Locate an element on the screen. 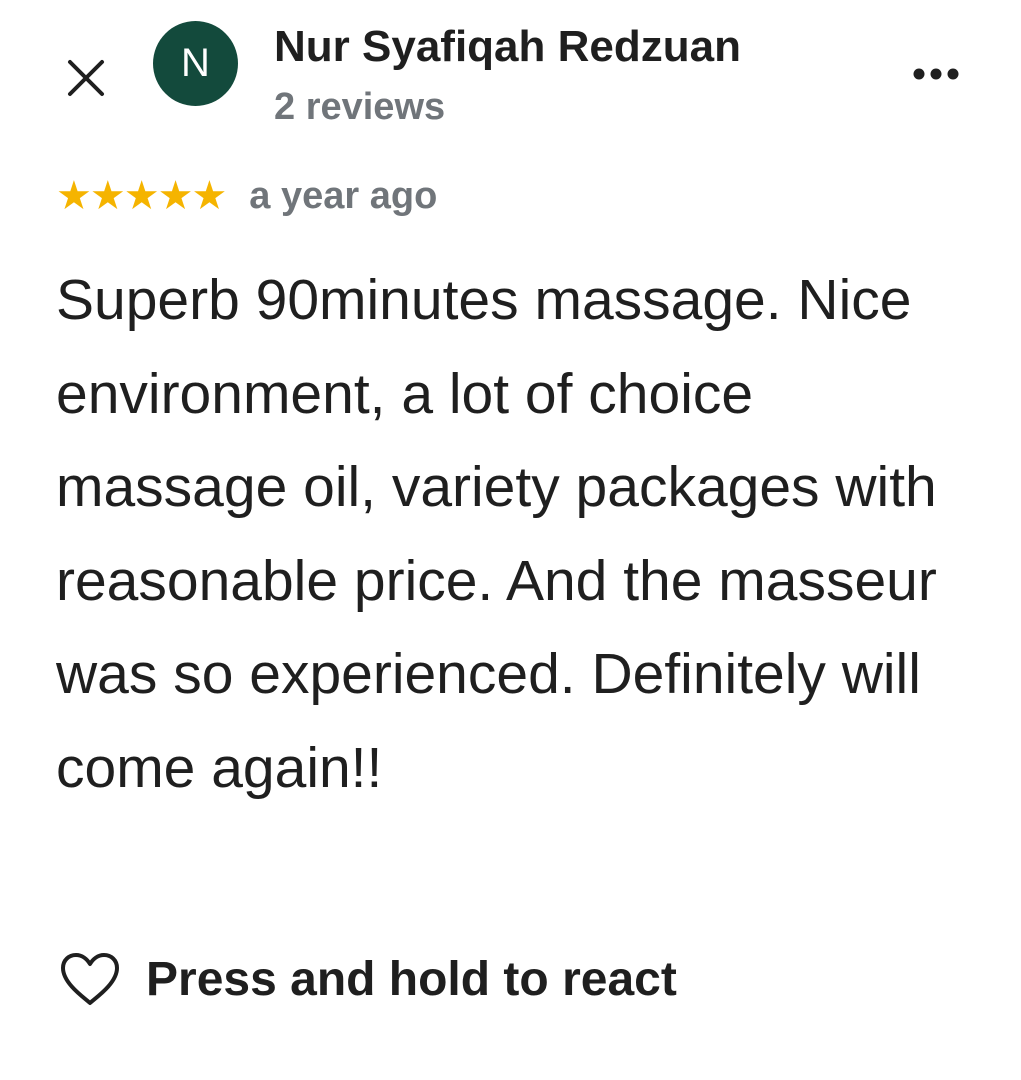 This screenshot has width=1021, height=1080. more-horizontal-icon is located at coordinates (936, 74).